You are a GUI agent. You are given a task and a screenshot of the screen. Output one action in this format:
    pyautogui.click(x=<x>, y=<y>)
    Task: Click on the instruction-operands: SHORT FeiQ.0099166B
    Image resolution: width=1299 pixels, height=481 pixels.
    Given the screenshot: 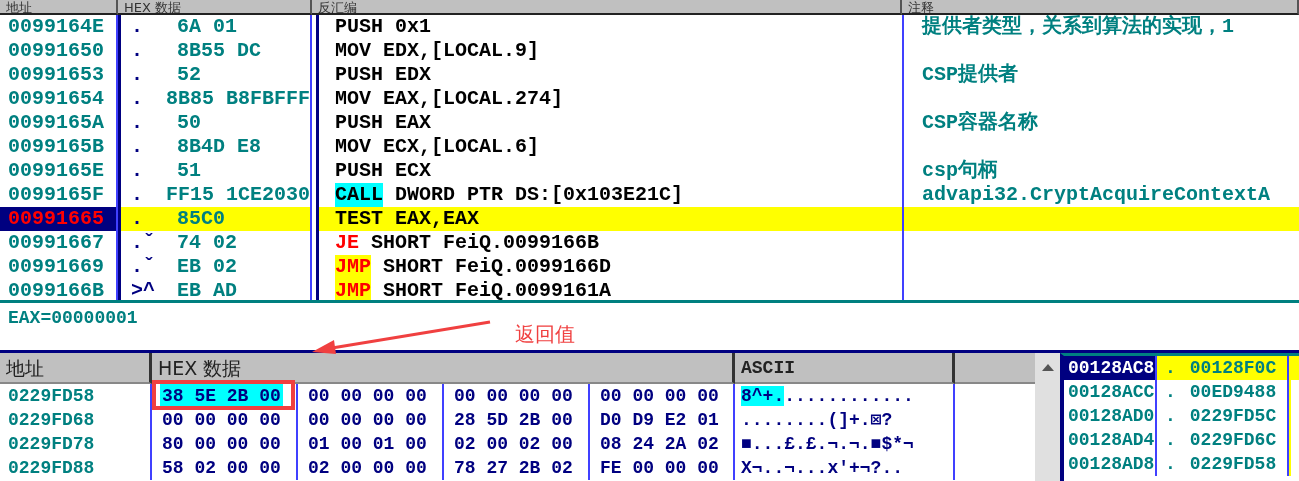 What is the action you would take?
    pyautogui.click(x=485, y=243)
    